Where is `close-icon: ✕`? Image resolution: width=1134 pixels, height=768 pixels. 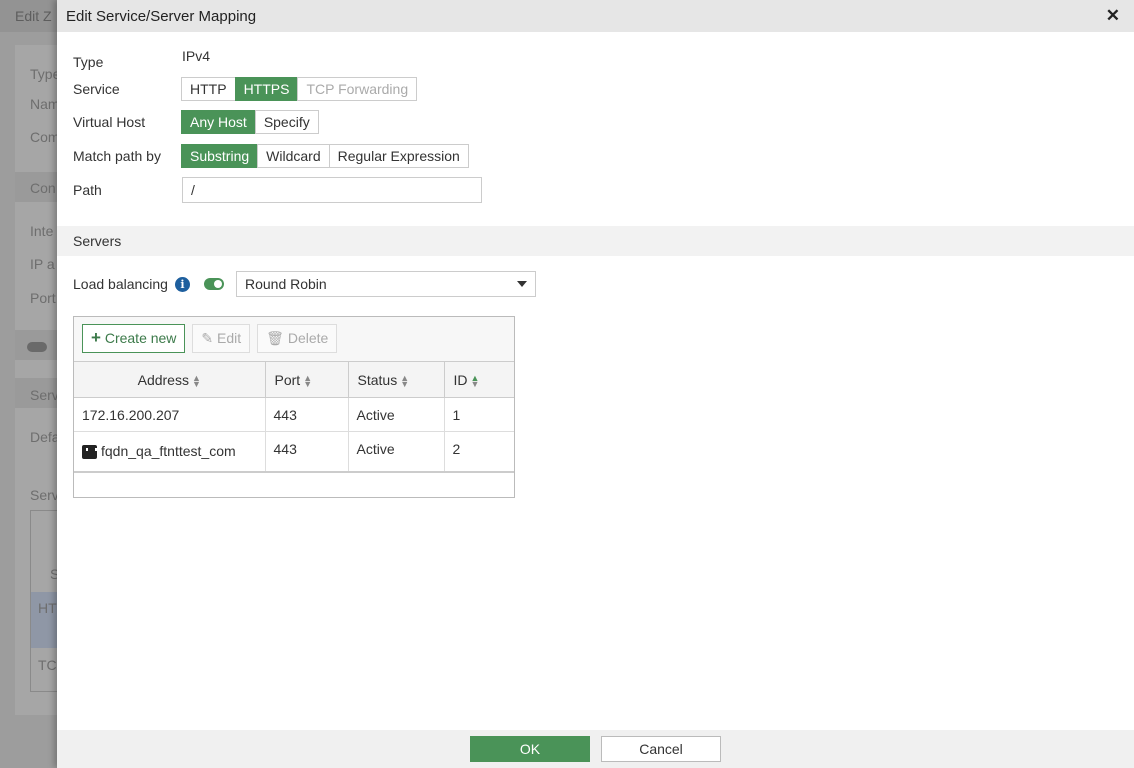 close-icon: ✕ is located at coordinates (1113, 16).